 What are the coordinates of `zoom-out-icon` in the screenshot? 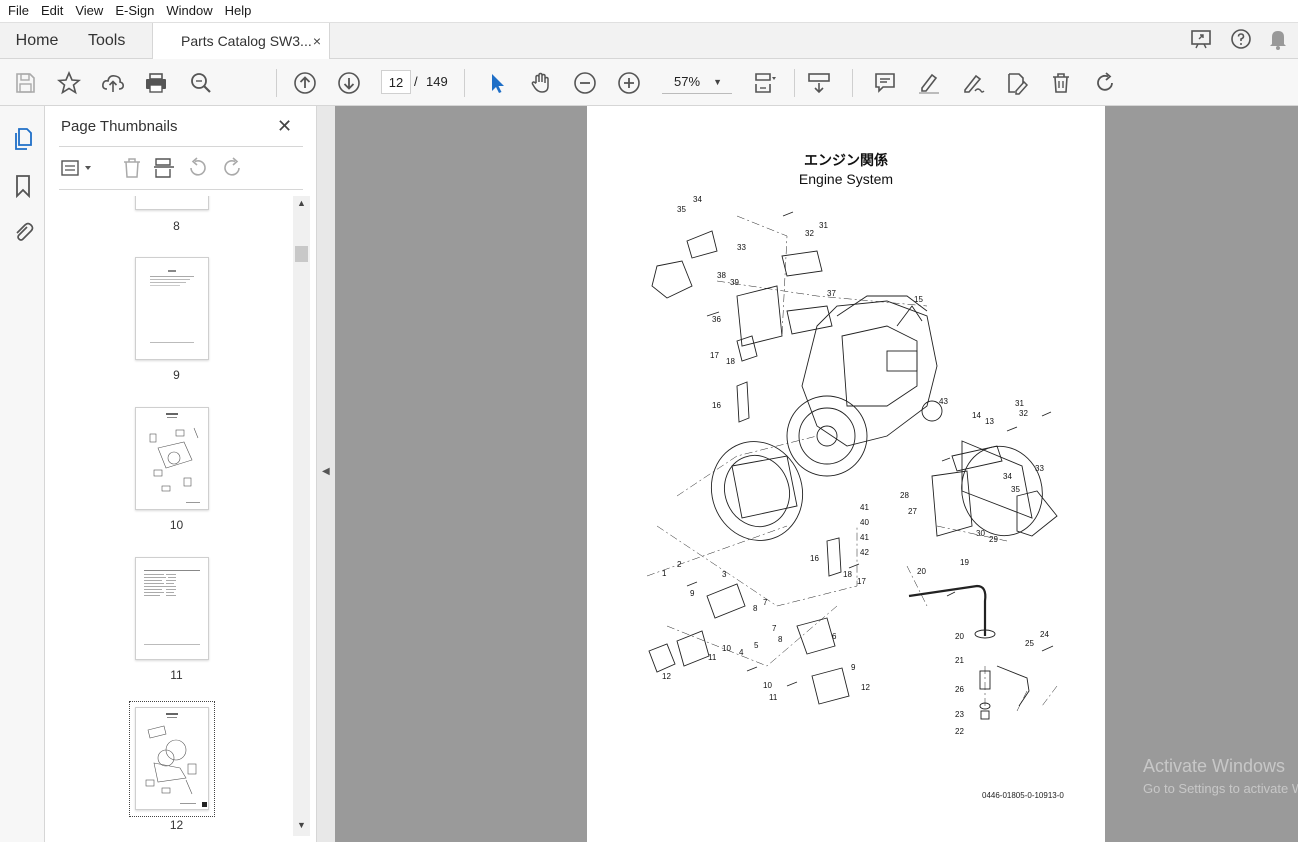 It's located at (585, 83).